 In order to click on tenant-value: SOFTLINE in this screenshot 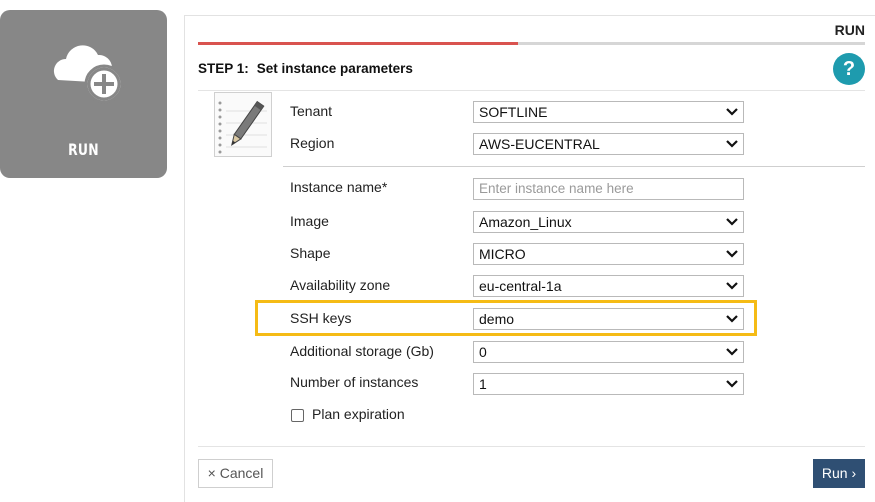, I will do `click(513, 112)`.